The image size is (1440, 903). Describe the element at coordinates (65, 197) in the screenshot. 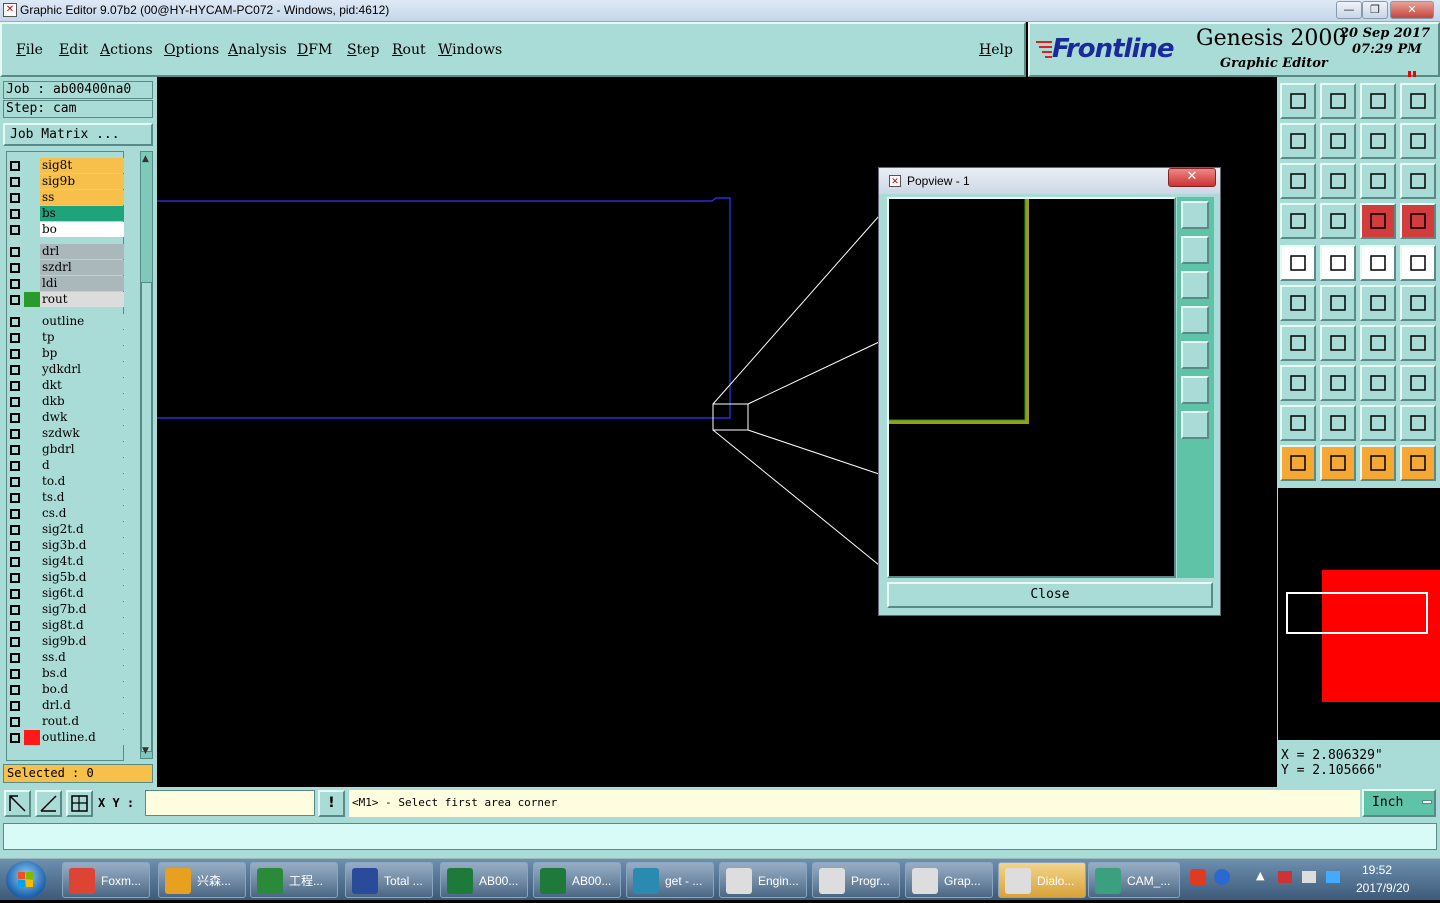

I see `layer-row: ss` at that location.